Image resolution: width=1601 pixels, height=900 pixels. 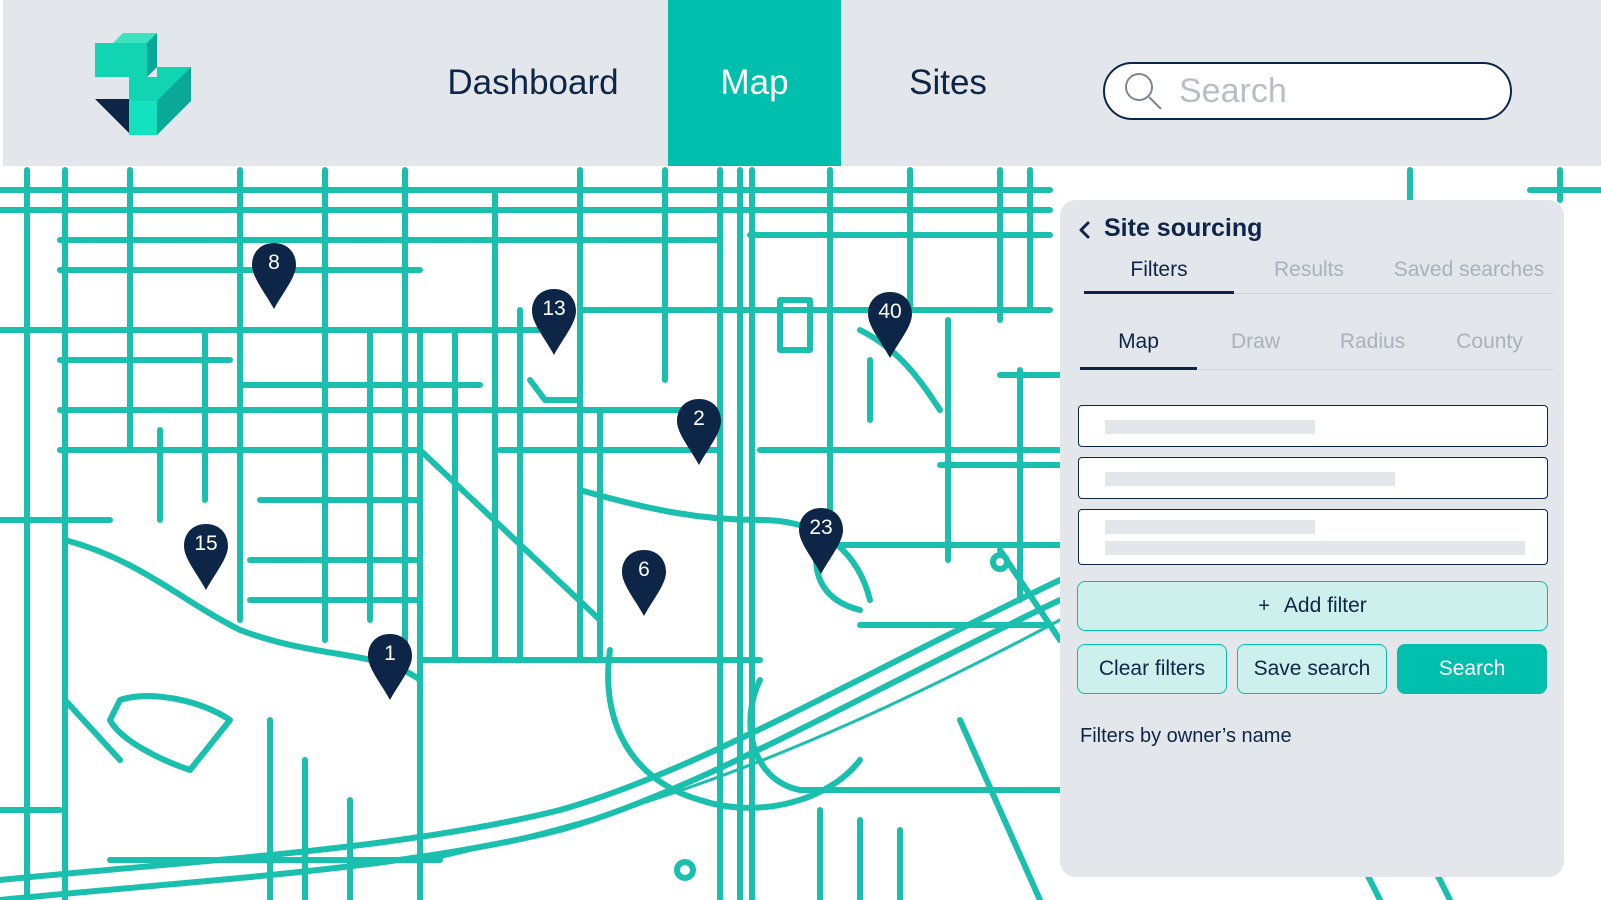 I want to click on map-marker: 8, so click(x=274, y=276).